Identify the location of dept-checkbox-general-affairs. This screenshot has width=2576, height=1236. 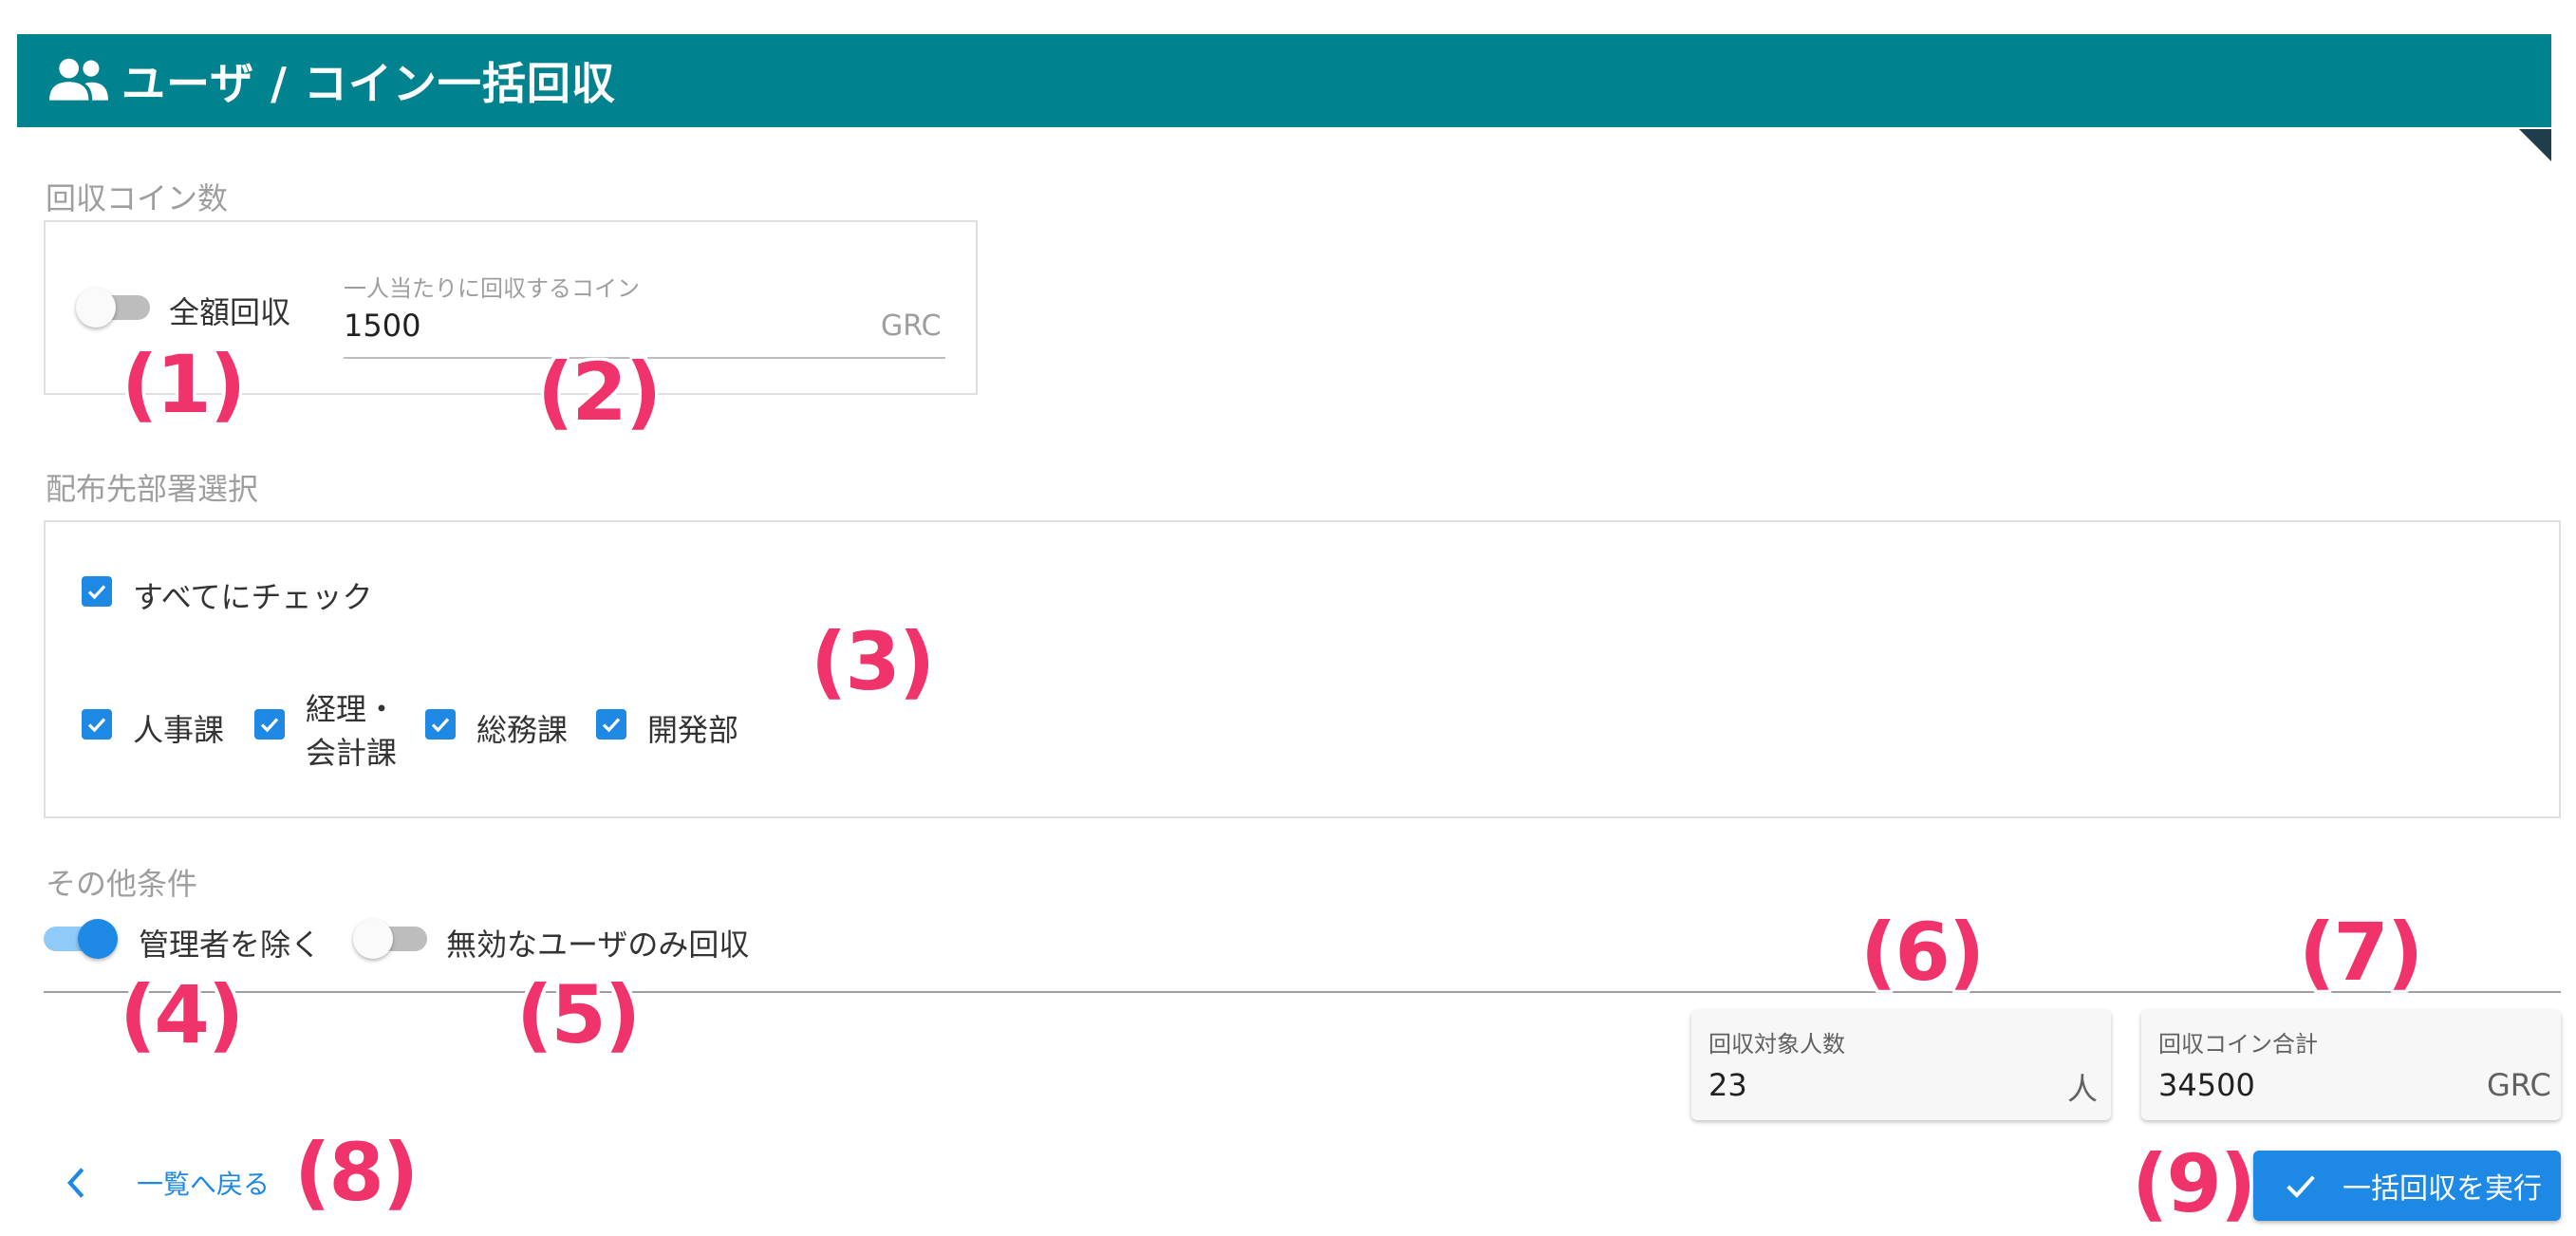
(440, 724).